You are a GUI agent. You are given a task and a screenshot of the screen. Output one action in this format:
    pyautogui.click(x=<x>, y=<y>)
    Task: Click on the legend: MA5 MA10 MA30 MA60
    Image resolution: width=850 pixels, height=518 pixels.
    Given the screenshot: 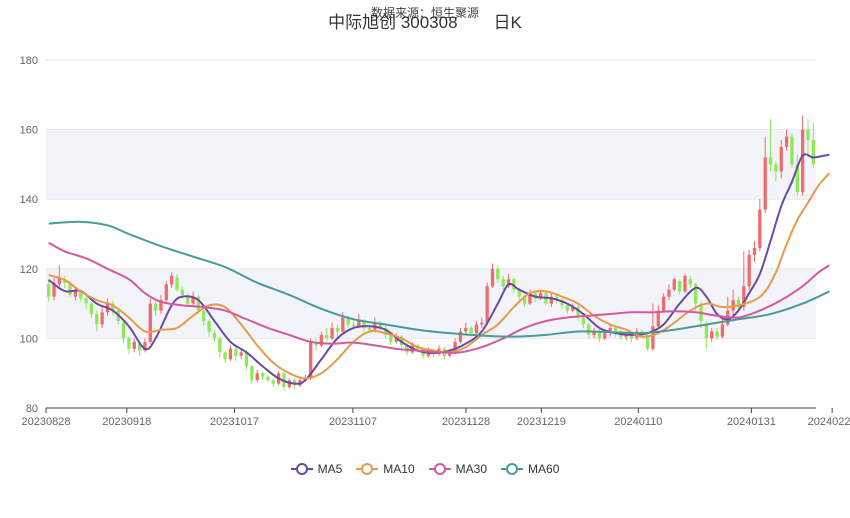 What is the action you would take?
    pyautogui.click(x=425, y=469)
    